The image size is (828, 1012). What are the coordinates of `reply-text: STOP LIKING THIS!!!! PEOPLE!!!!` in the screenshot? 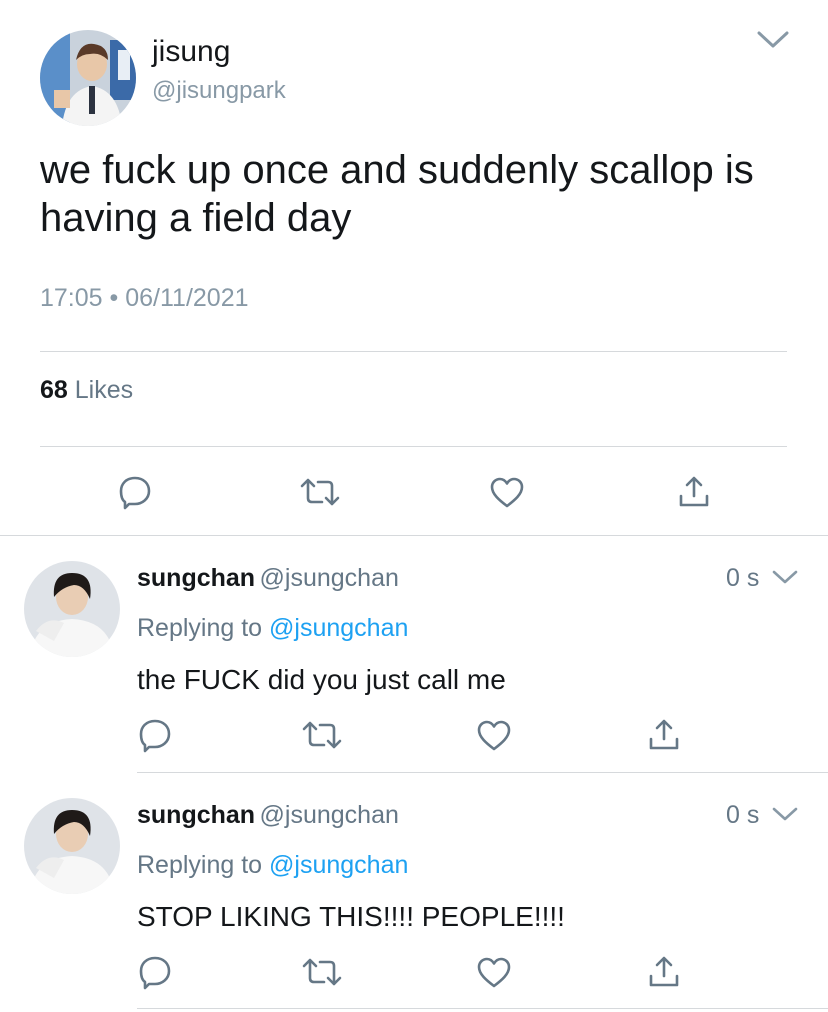 It's located at (351, 916).